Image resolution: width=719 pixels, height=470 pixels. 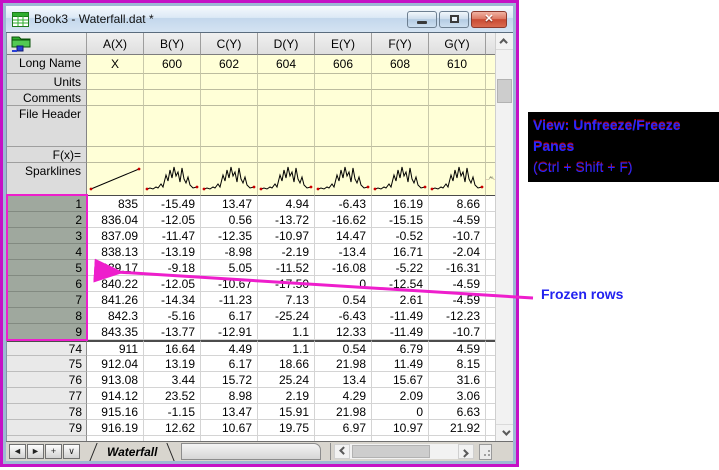 What do you see at coordinates (457, 204) in the screenshot?
I see `data-cell: 8.66` at bounding box center [457, 204].